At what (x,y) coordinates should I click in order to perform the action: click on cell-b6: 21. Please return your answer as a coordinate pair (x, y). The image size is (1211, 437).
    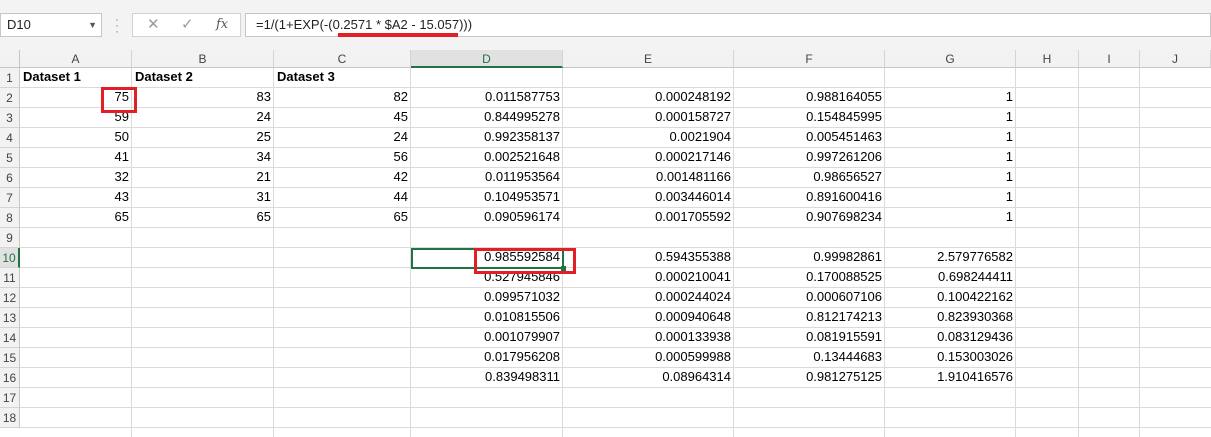
    Looking at the image, I should click on (203, 177).